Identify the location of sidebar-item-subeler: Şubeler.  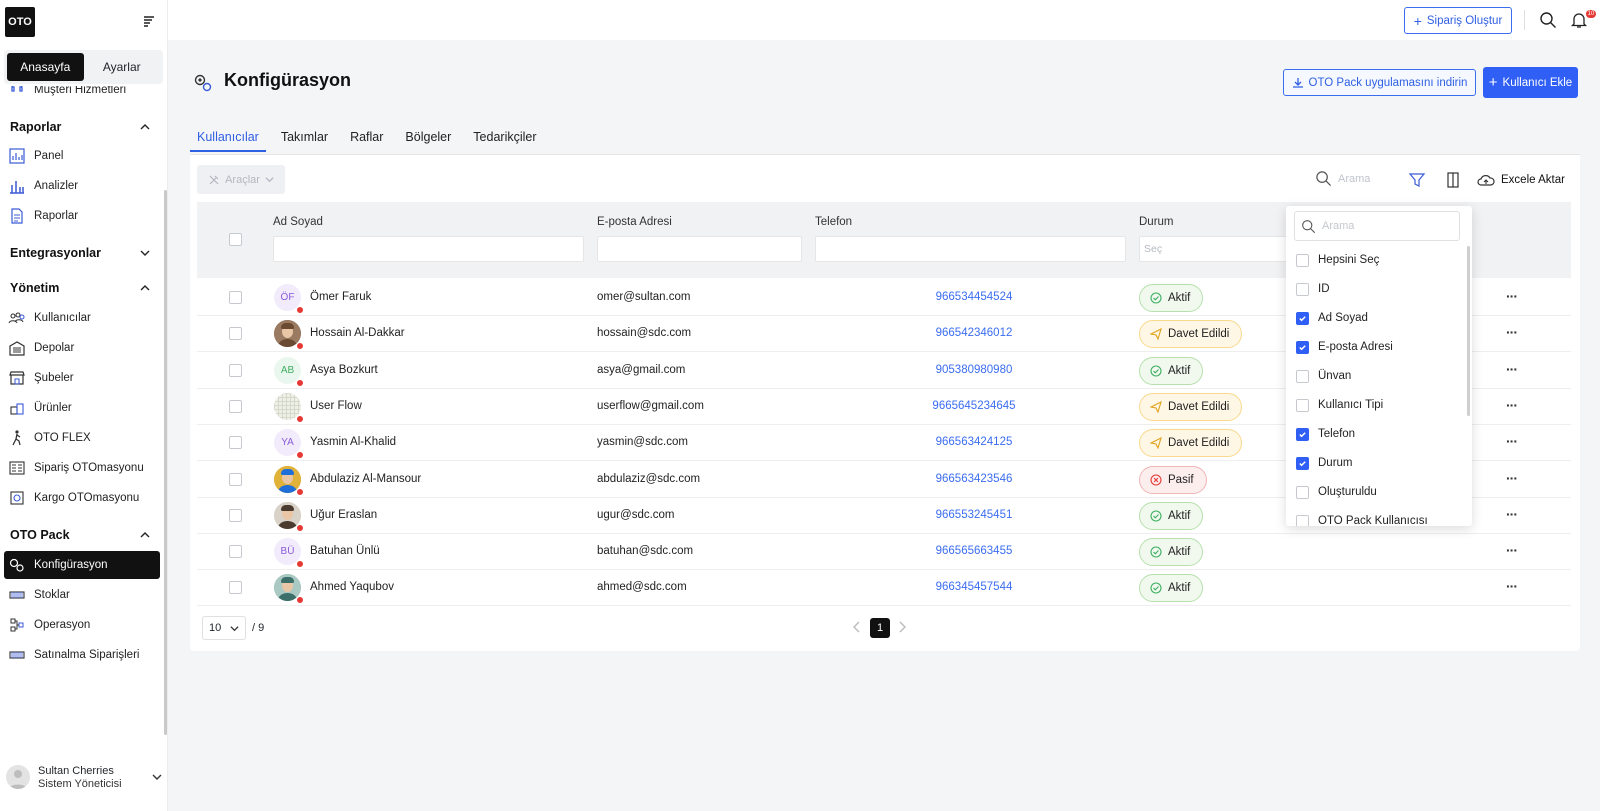
(82, 378).